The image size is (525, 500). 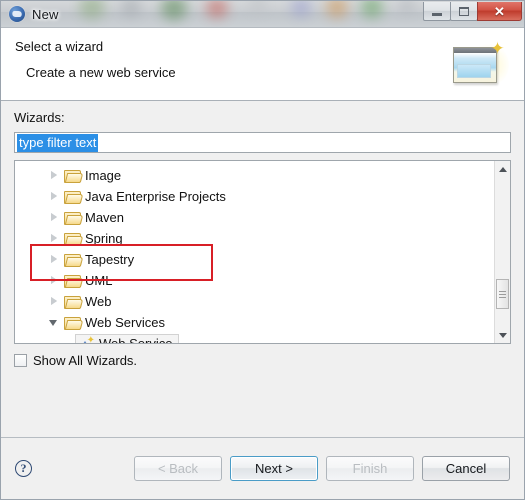 I want to click on scroll-up-icon, so click(x=502, y=169).